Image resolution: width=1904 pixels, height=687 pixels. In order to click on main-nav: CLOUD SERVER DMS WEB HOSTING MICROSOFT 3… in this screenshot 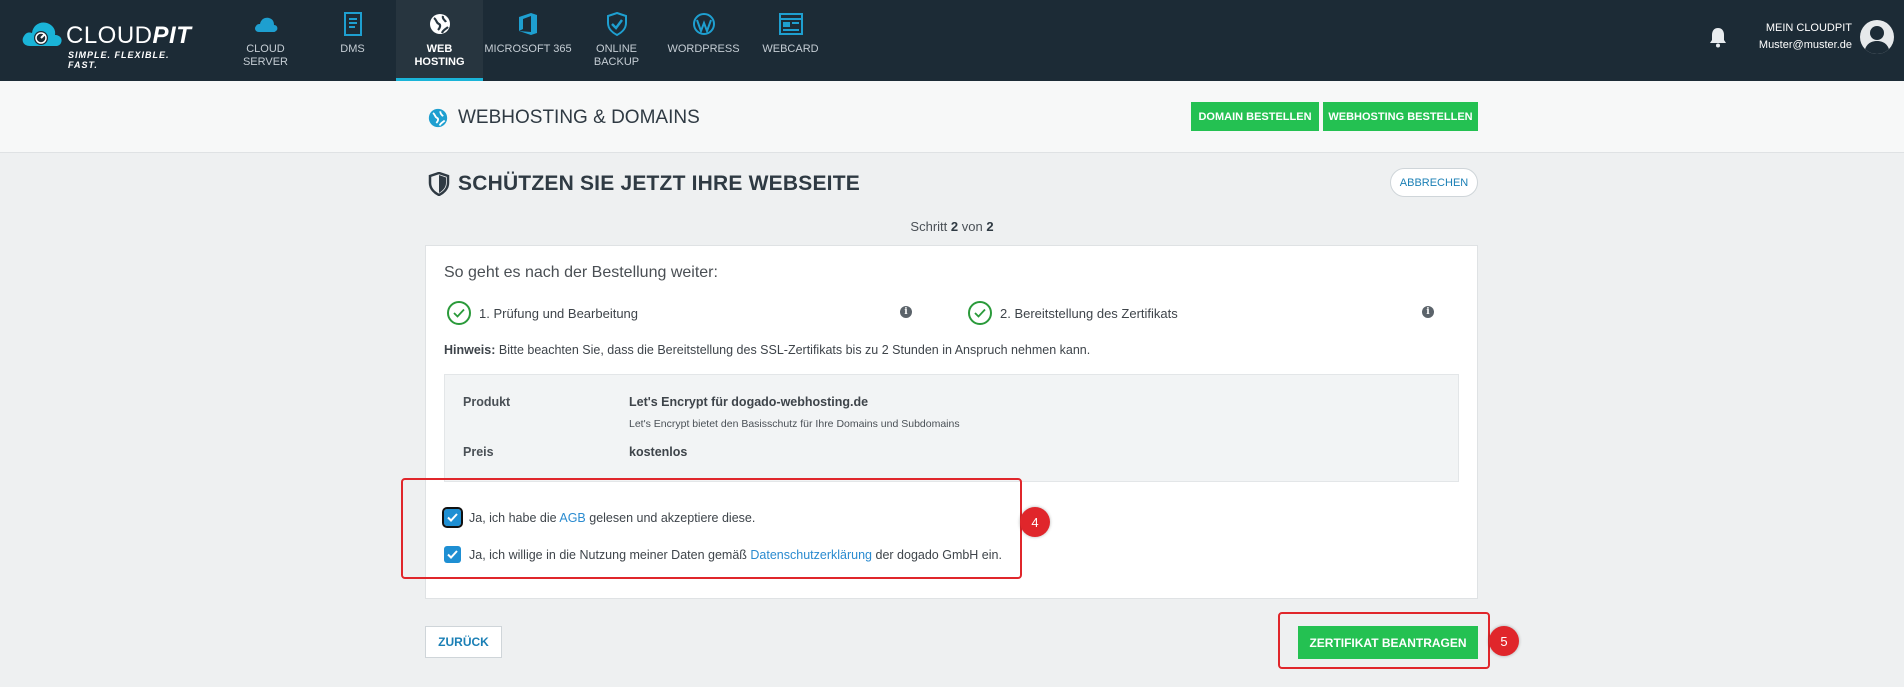, I will do `click(528, 40)`.